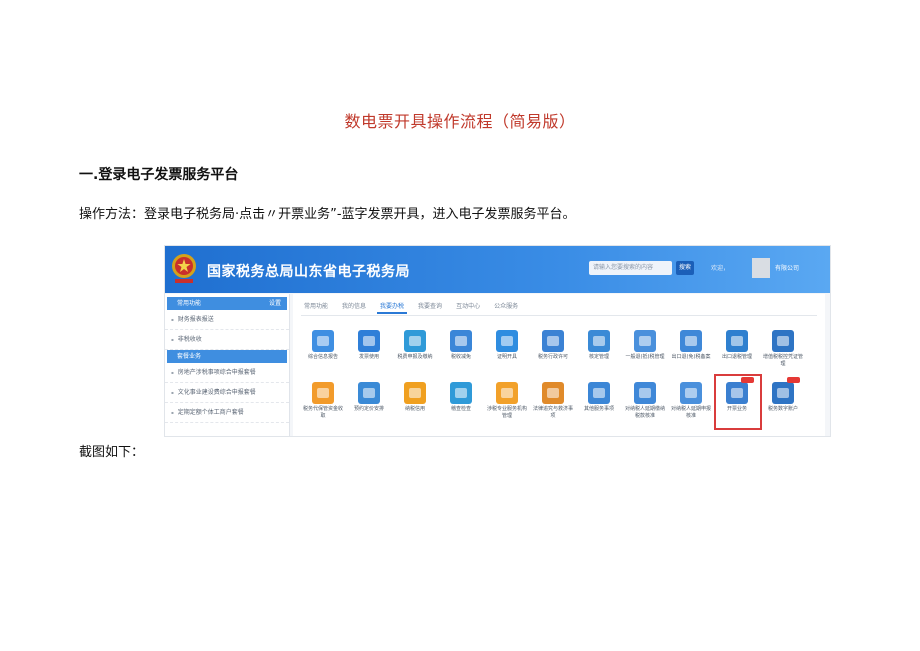 The height and width of the screenshot is (651, 920). What do you see at coordinates (506, 307) in the screenshot?
I see `tab-public-service: 公众服务` at bounding box center [506, 307].